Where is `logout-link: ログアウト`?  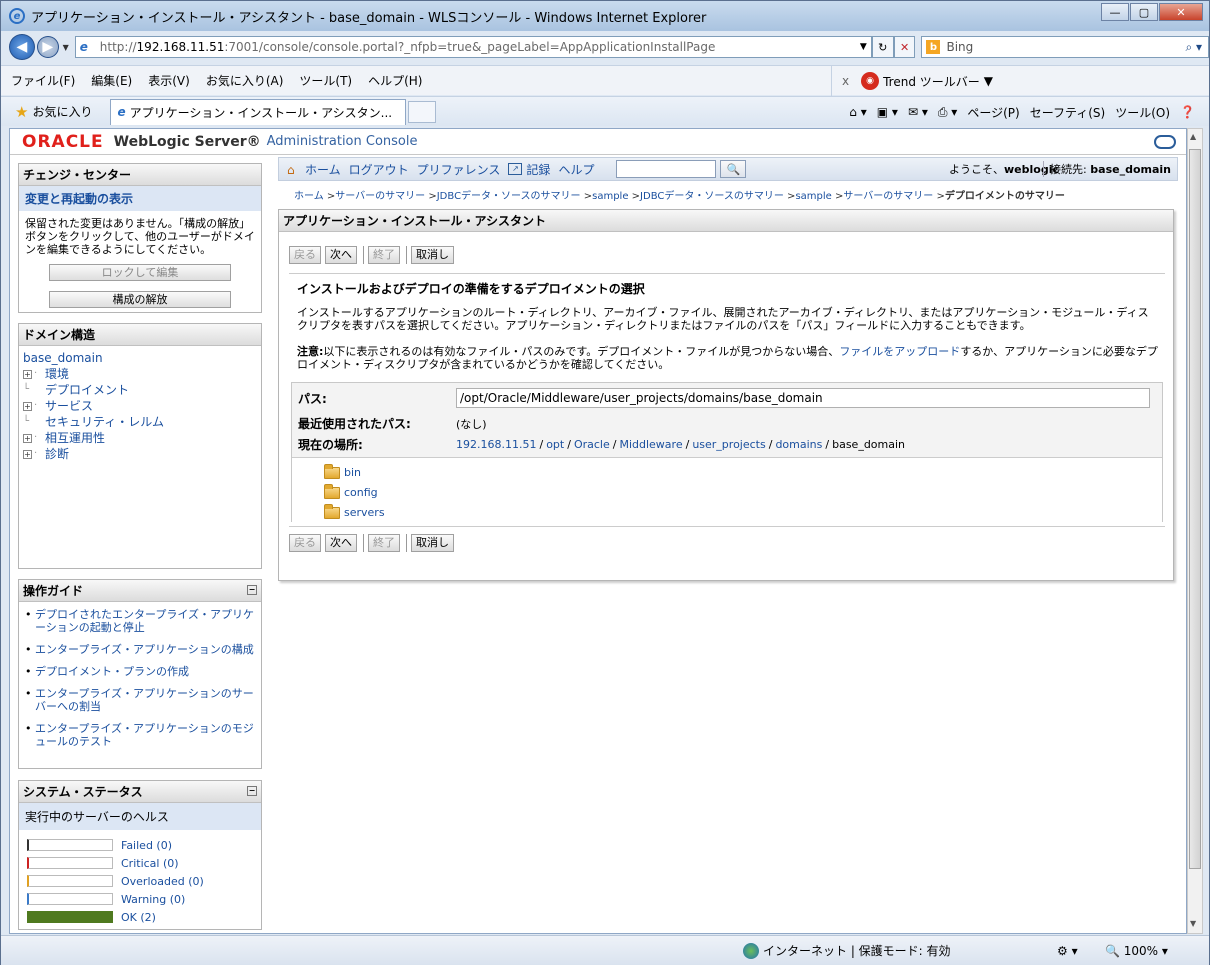
logout-link: ログアウト is located at coordinates (379, 169).